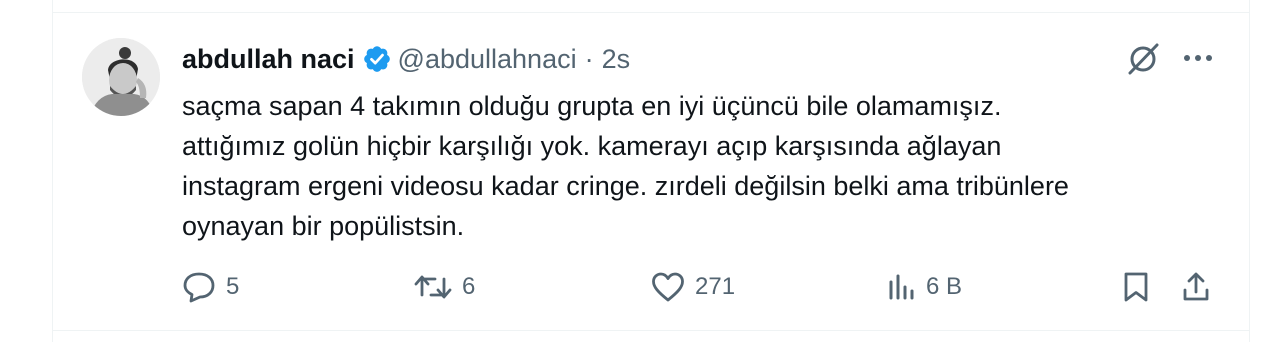 The width and height of the screenshot is (1284, 342). I want to click on bar-chart-icon, so click(901, 287).